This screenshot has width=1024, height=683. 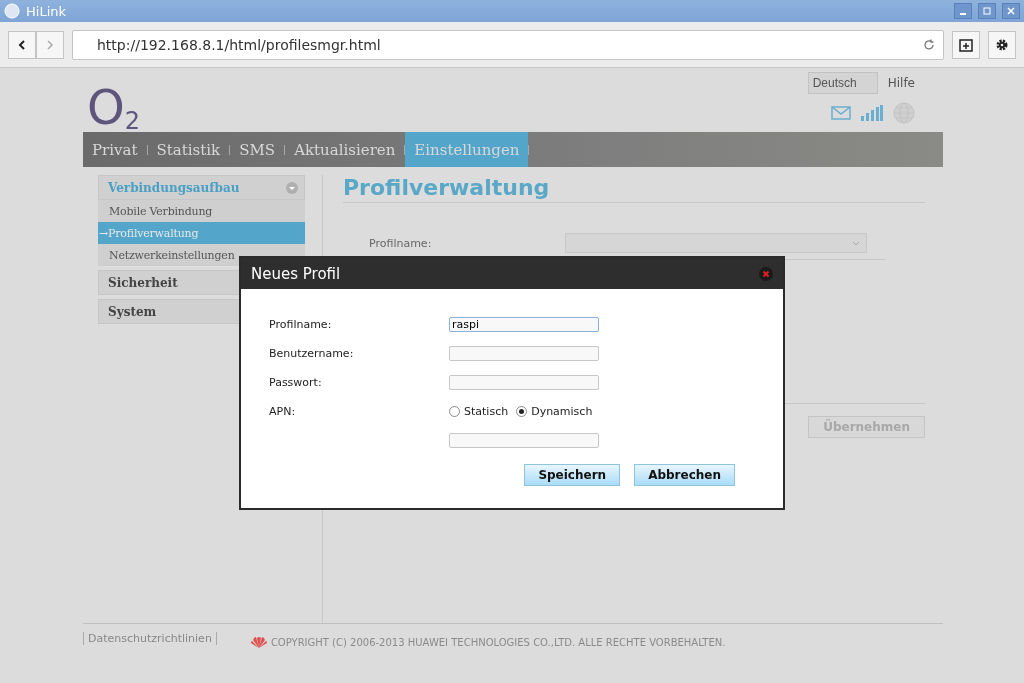 What do you see at coordinates (572, 475) in the screenshot?
I see `dialog-button: Speichern` at bounding box center [572, 475].